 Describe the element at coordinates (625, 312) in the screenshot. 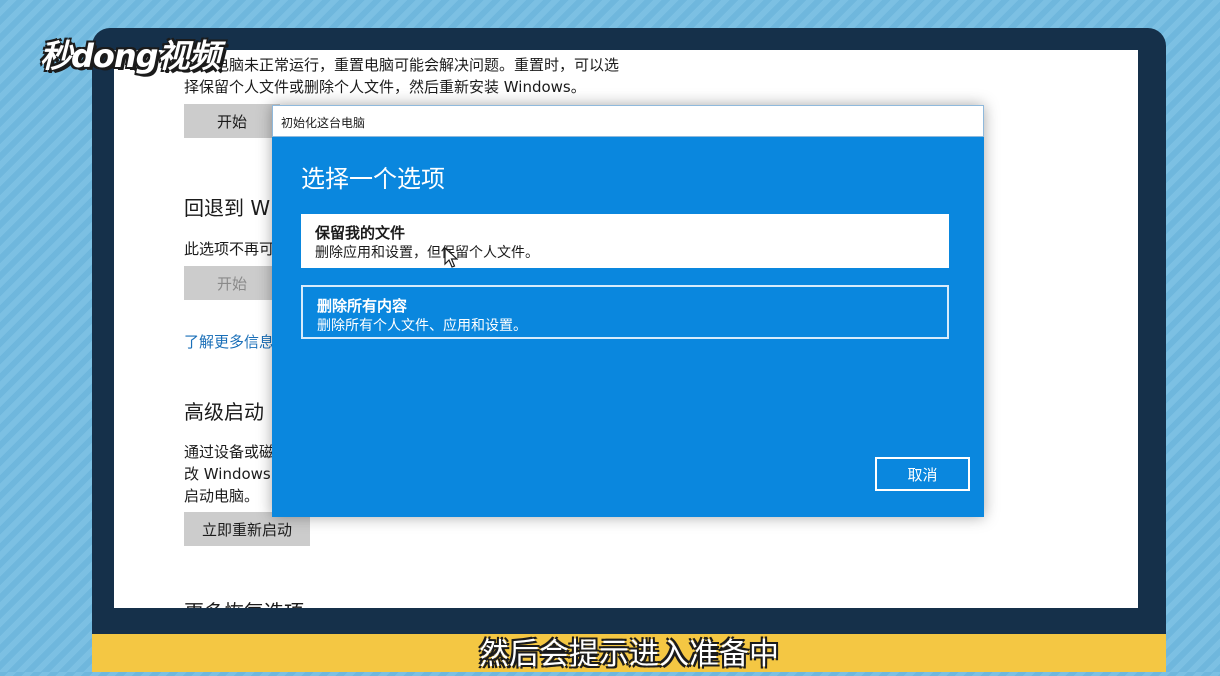

I see `remove-everything-option: 删除所有内容 删除所有个人文件、应用和设置。` at that location.